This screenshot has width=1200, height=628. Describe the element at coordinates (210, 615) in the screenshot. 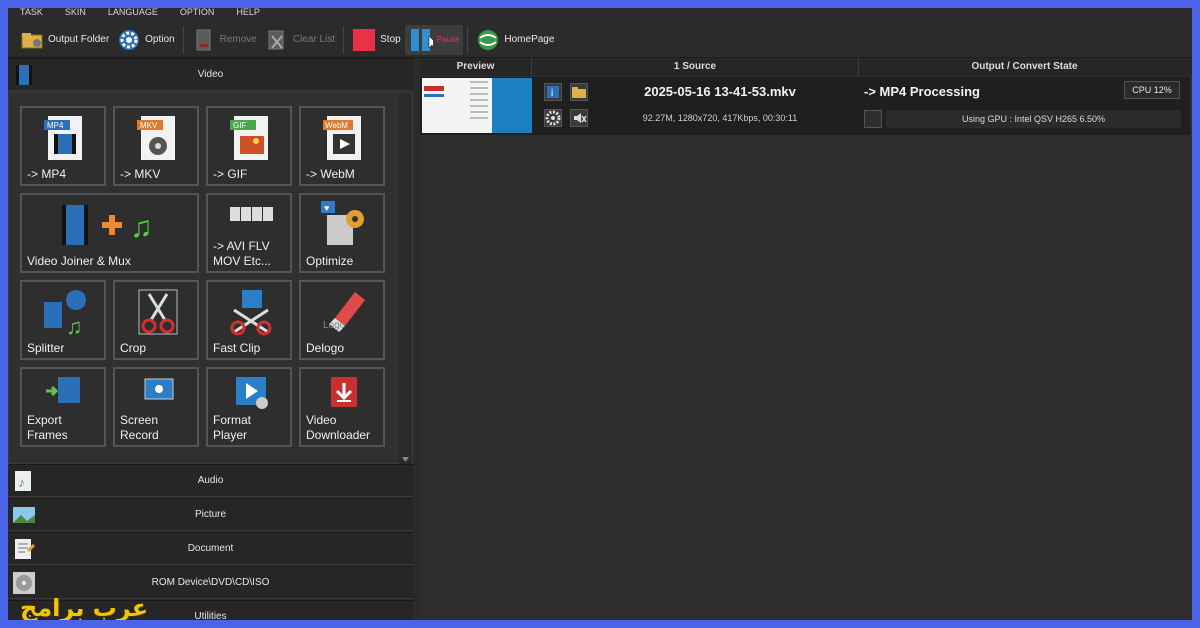

I see `category-utilities-label: Utilities` at that location.